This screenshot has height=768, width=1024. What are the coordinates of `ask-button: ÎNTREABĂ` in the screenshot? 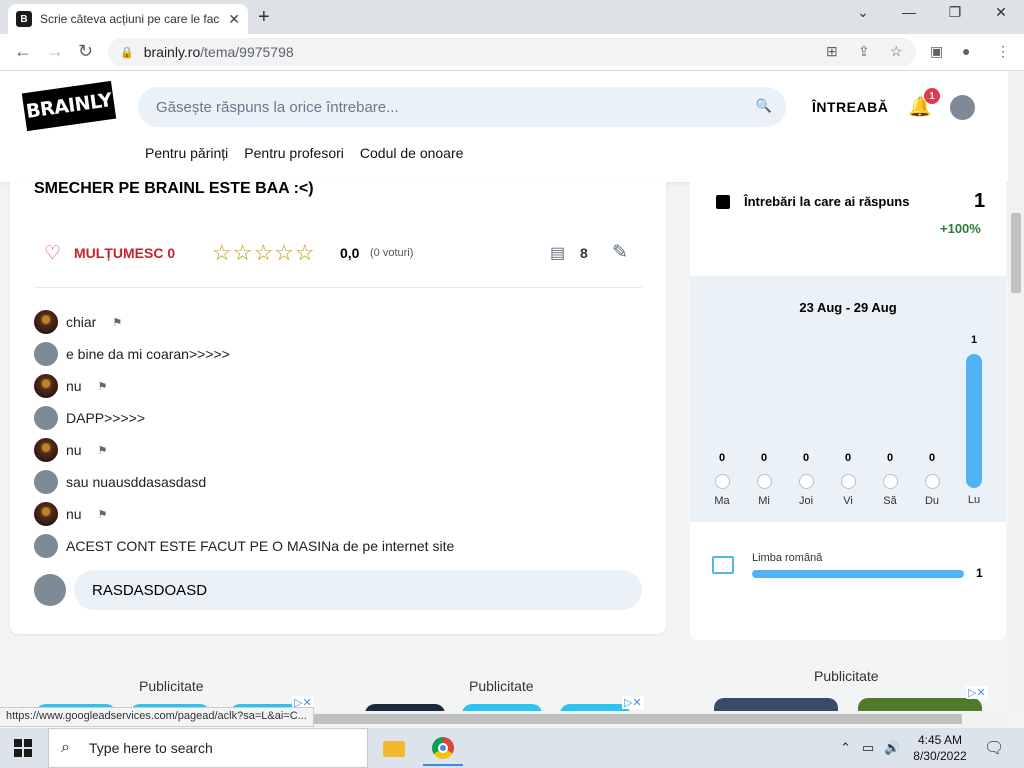 It's located at (850, 107).